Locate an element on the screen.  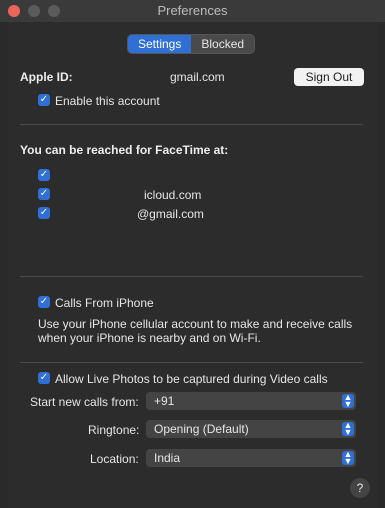
reach-address-checkbox-3: ✓ is located at coordinates (44, 213).